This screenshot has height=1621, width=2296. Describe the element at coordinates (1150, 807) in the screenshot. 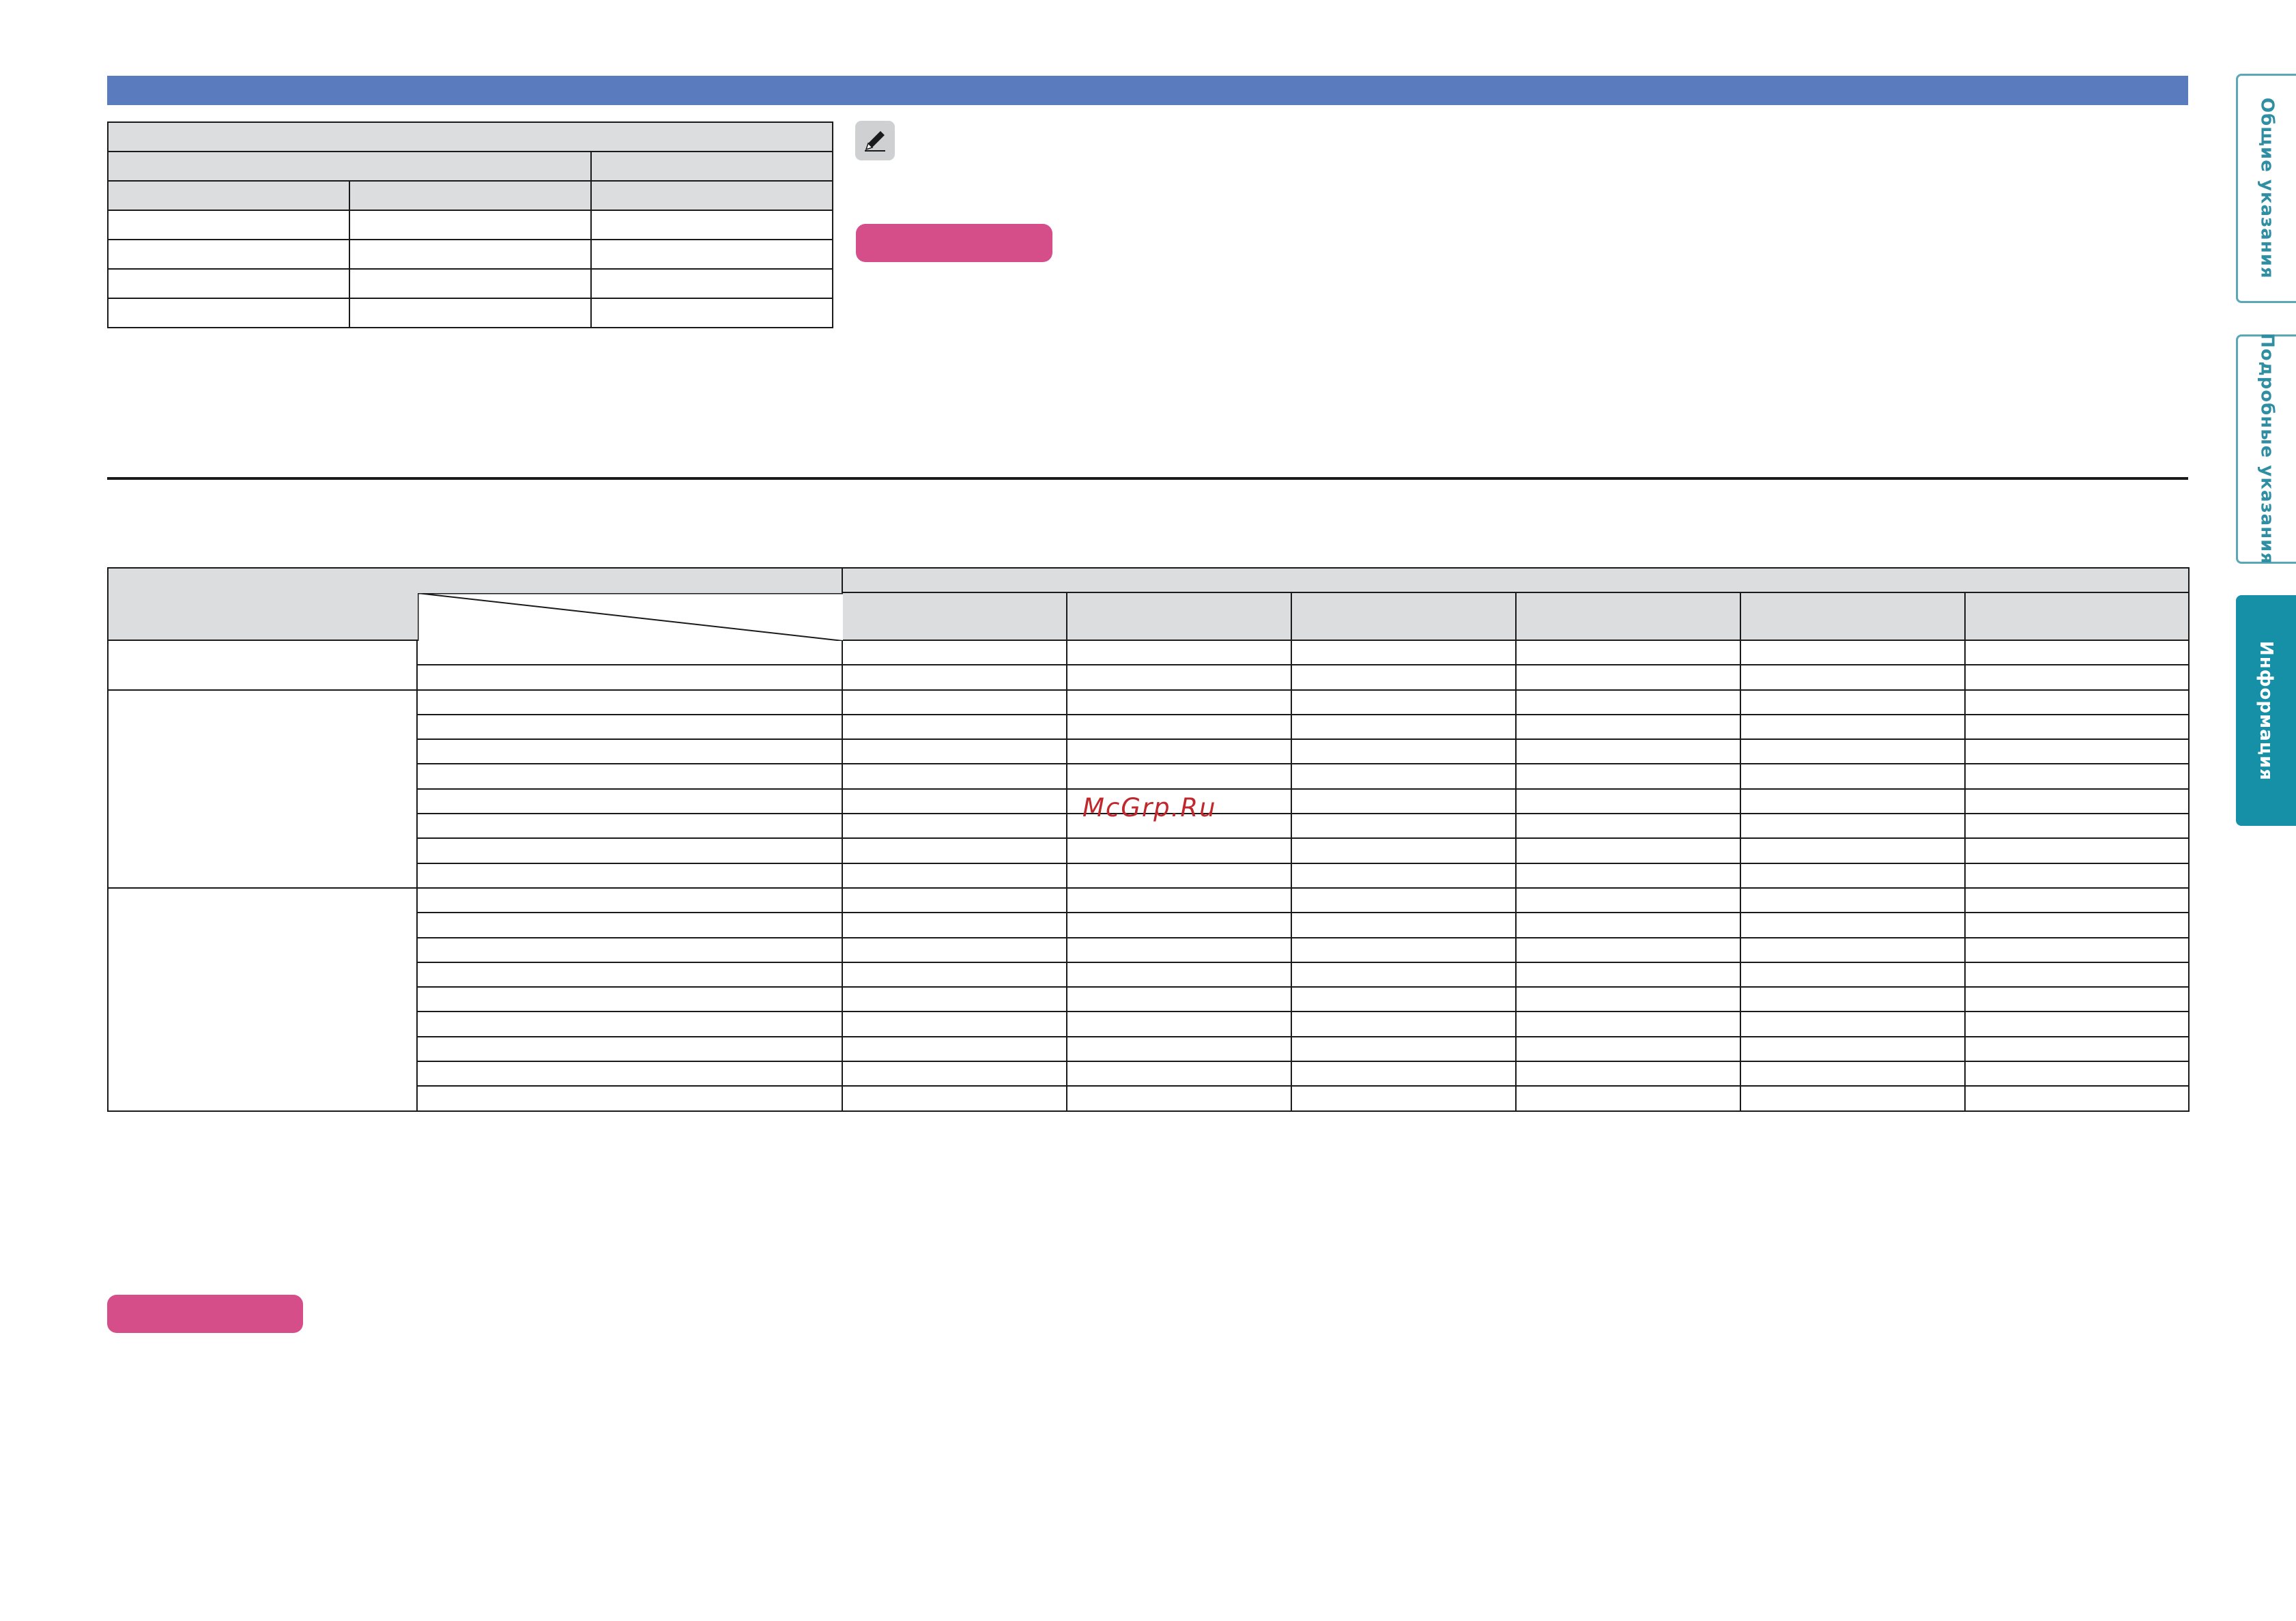

I see `watermark: McGrp.Ru` at that location.